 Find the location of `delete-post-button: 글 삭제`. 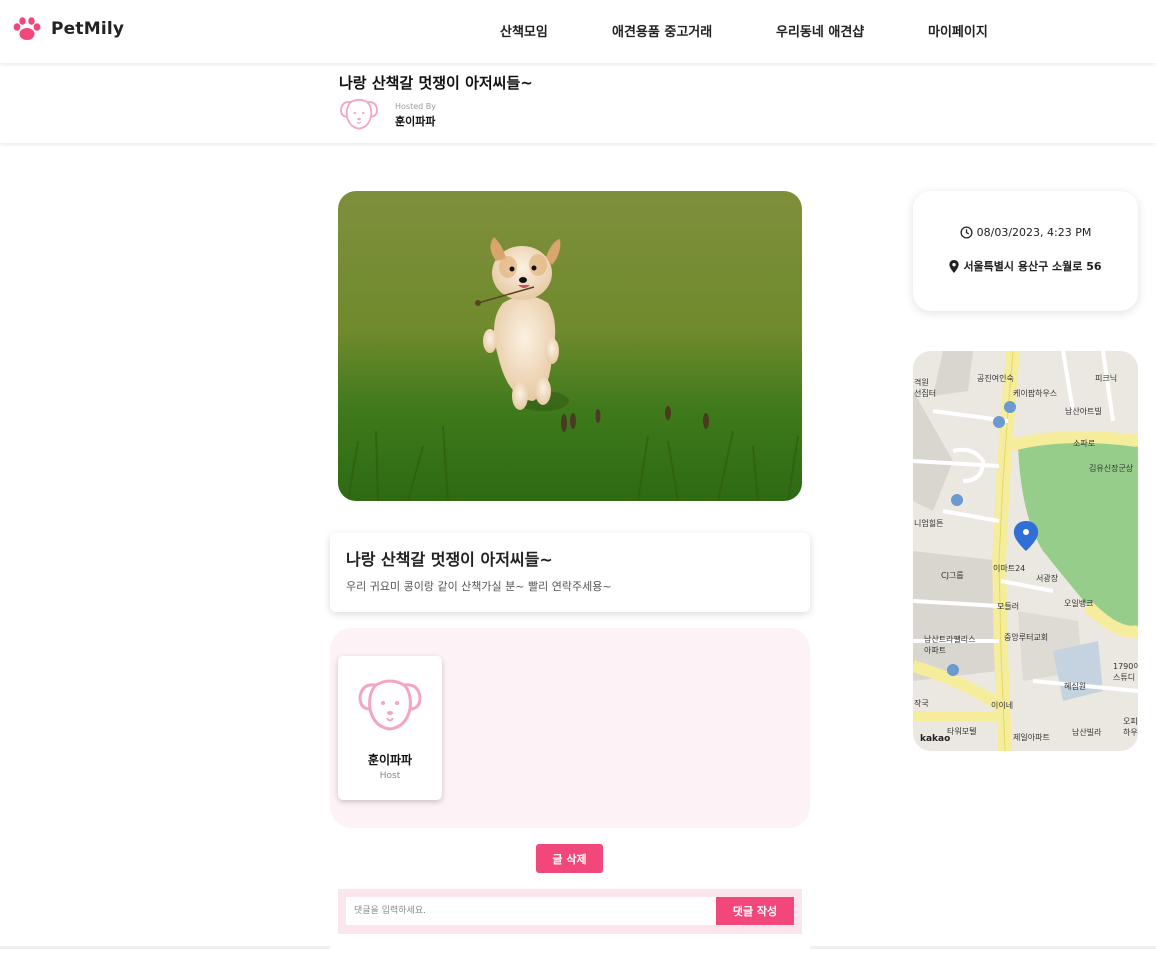

delete-post-button: 글 삭제 is located at coordinates (569, 858).